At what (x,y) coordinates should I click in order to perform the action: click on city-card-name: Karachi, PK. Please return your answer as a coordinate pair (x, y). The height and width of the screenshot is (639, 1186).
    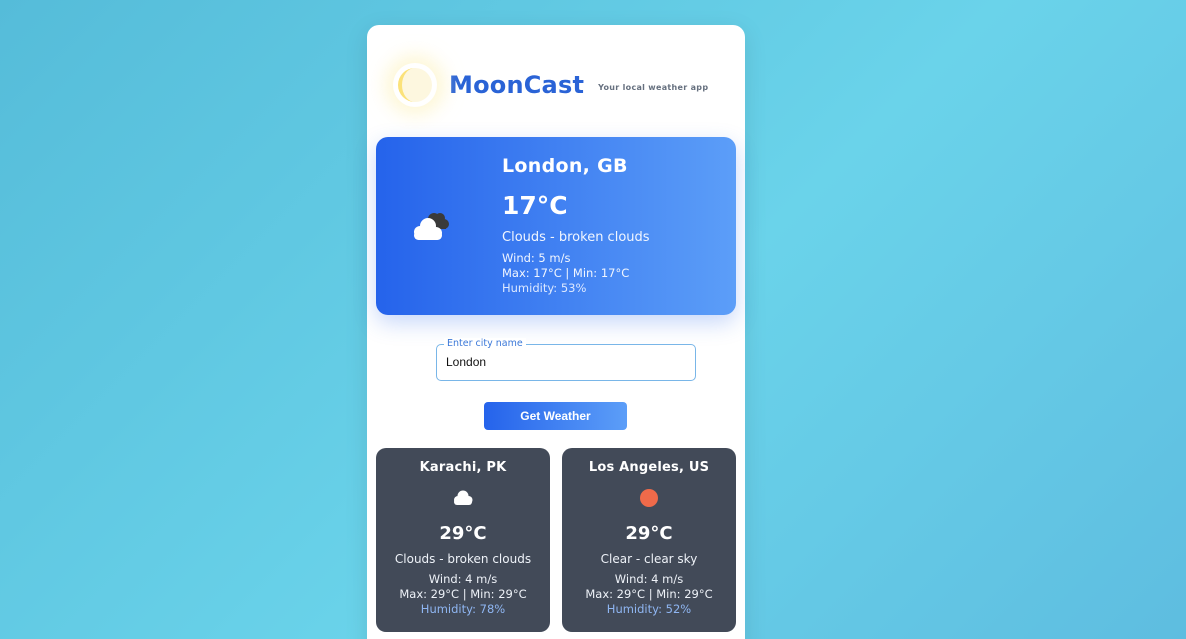
    Looking at the image, I should click on (463, 467).